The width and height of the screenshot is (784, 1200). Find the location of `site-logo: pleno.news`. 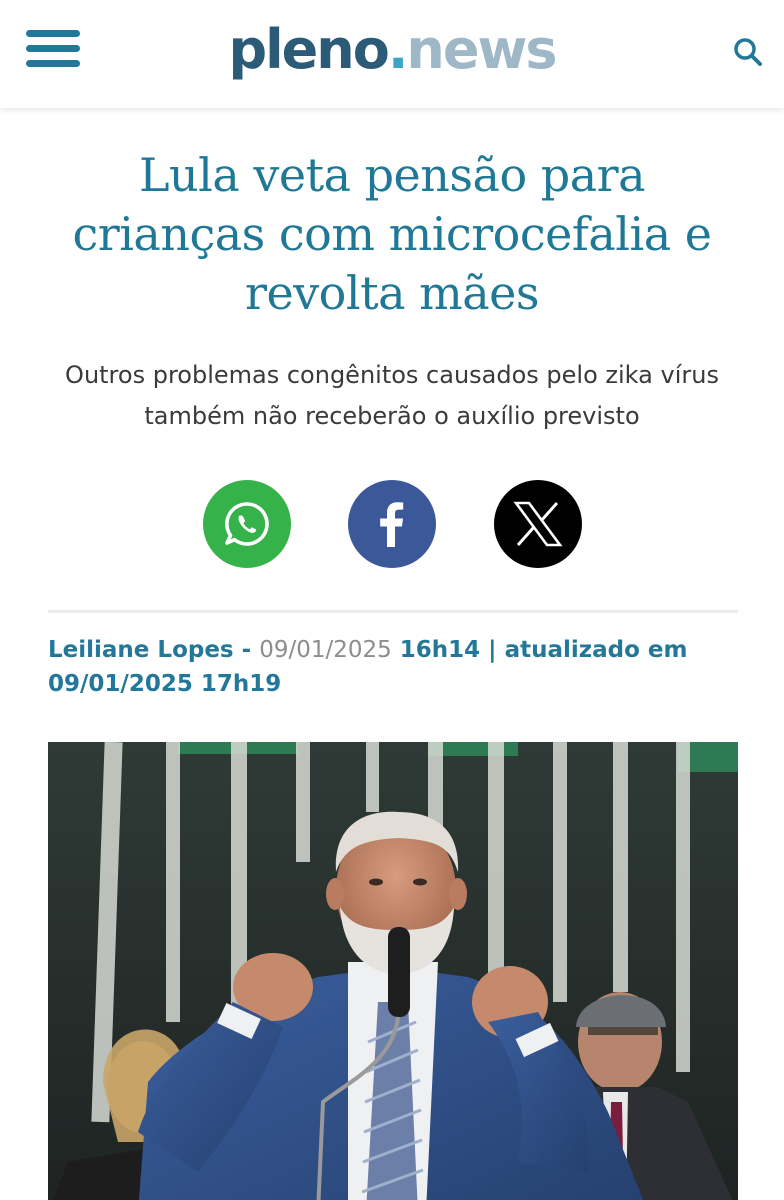

site-logo: pleno.news is located at coordinates (392, 50).